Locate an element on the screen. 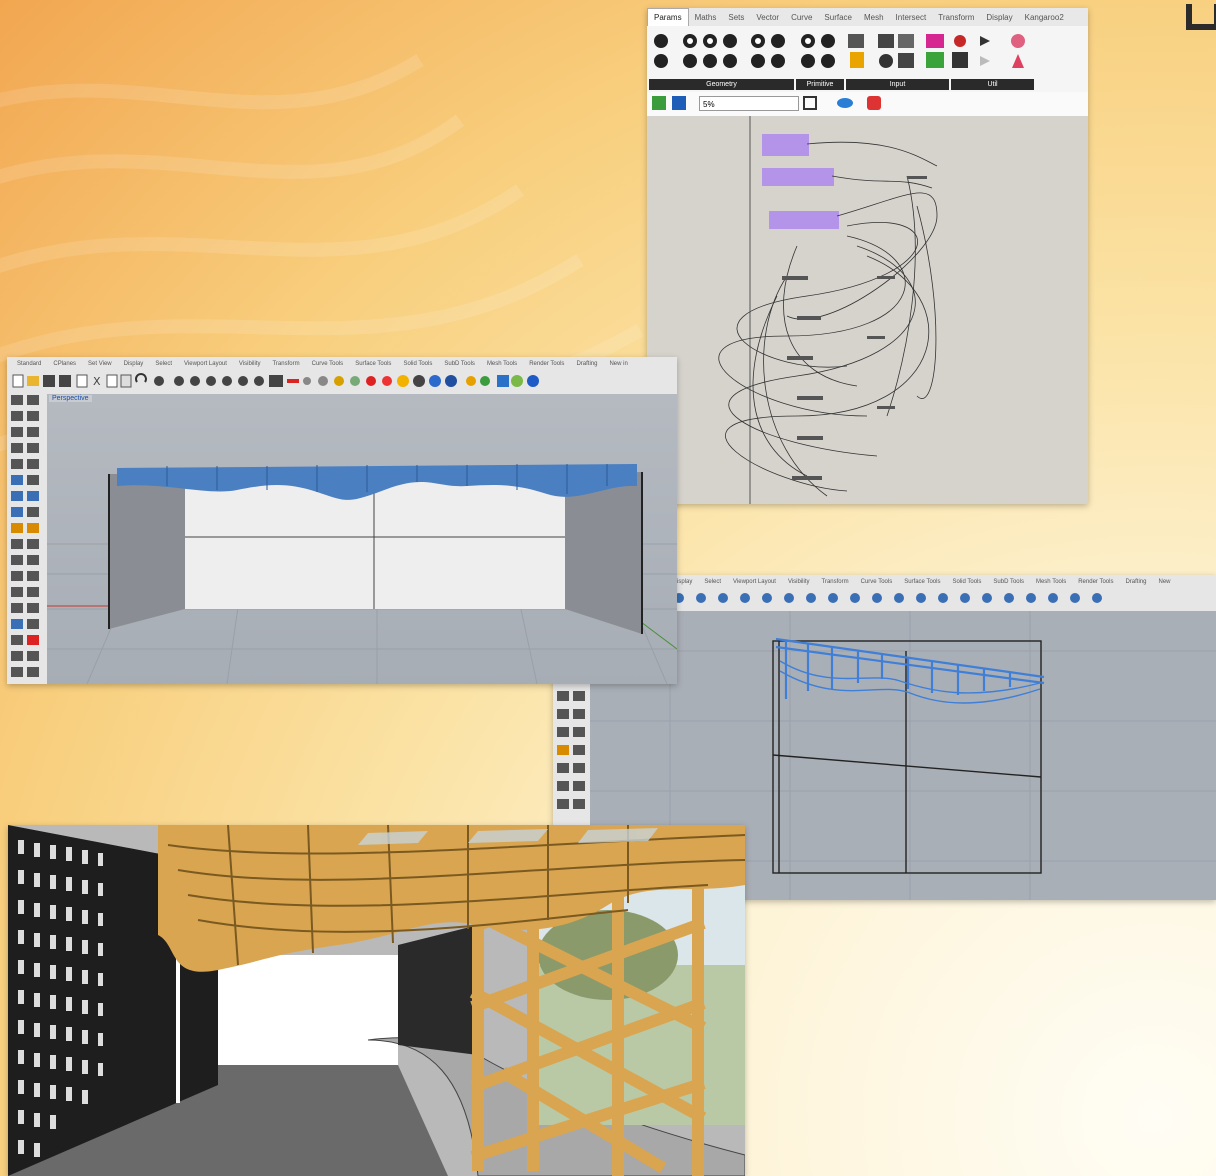 This screenshot has height=1176, width=1216. grasshopper-canvas is located at coordinates (867, 310).